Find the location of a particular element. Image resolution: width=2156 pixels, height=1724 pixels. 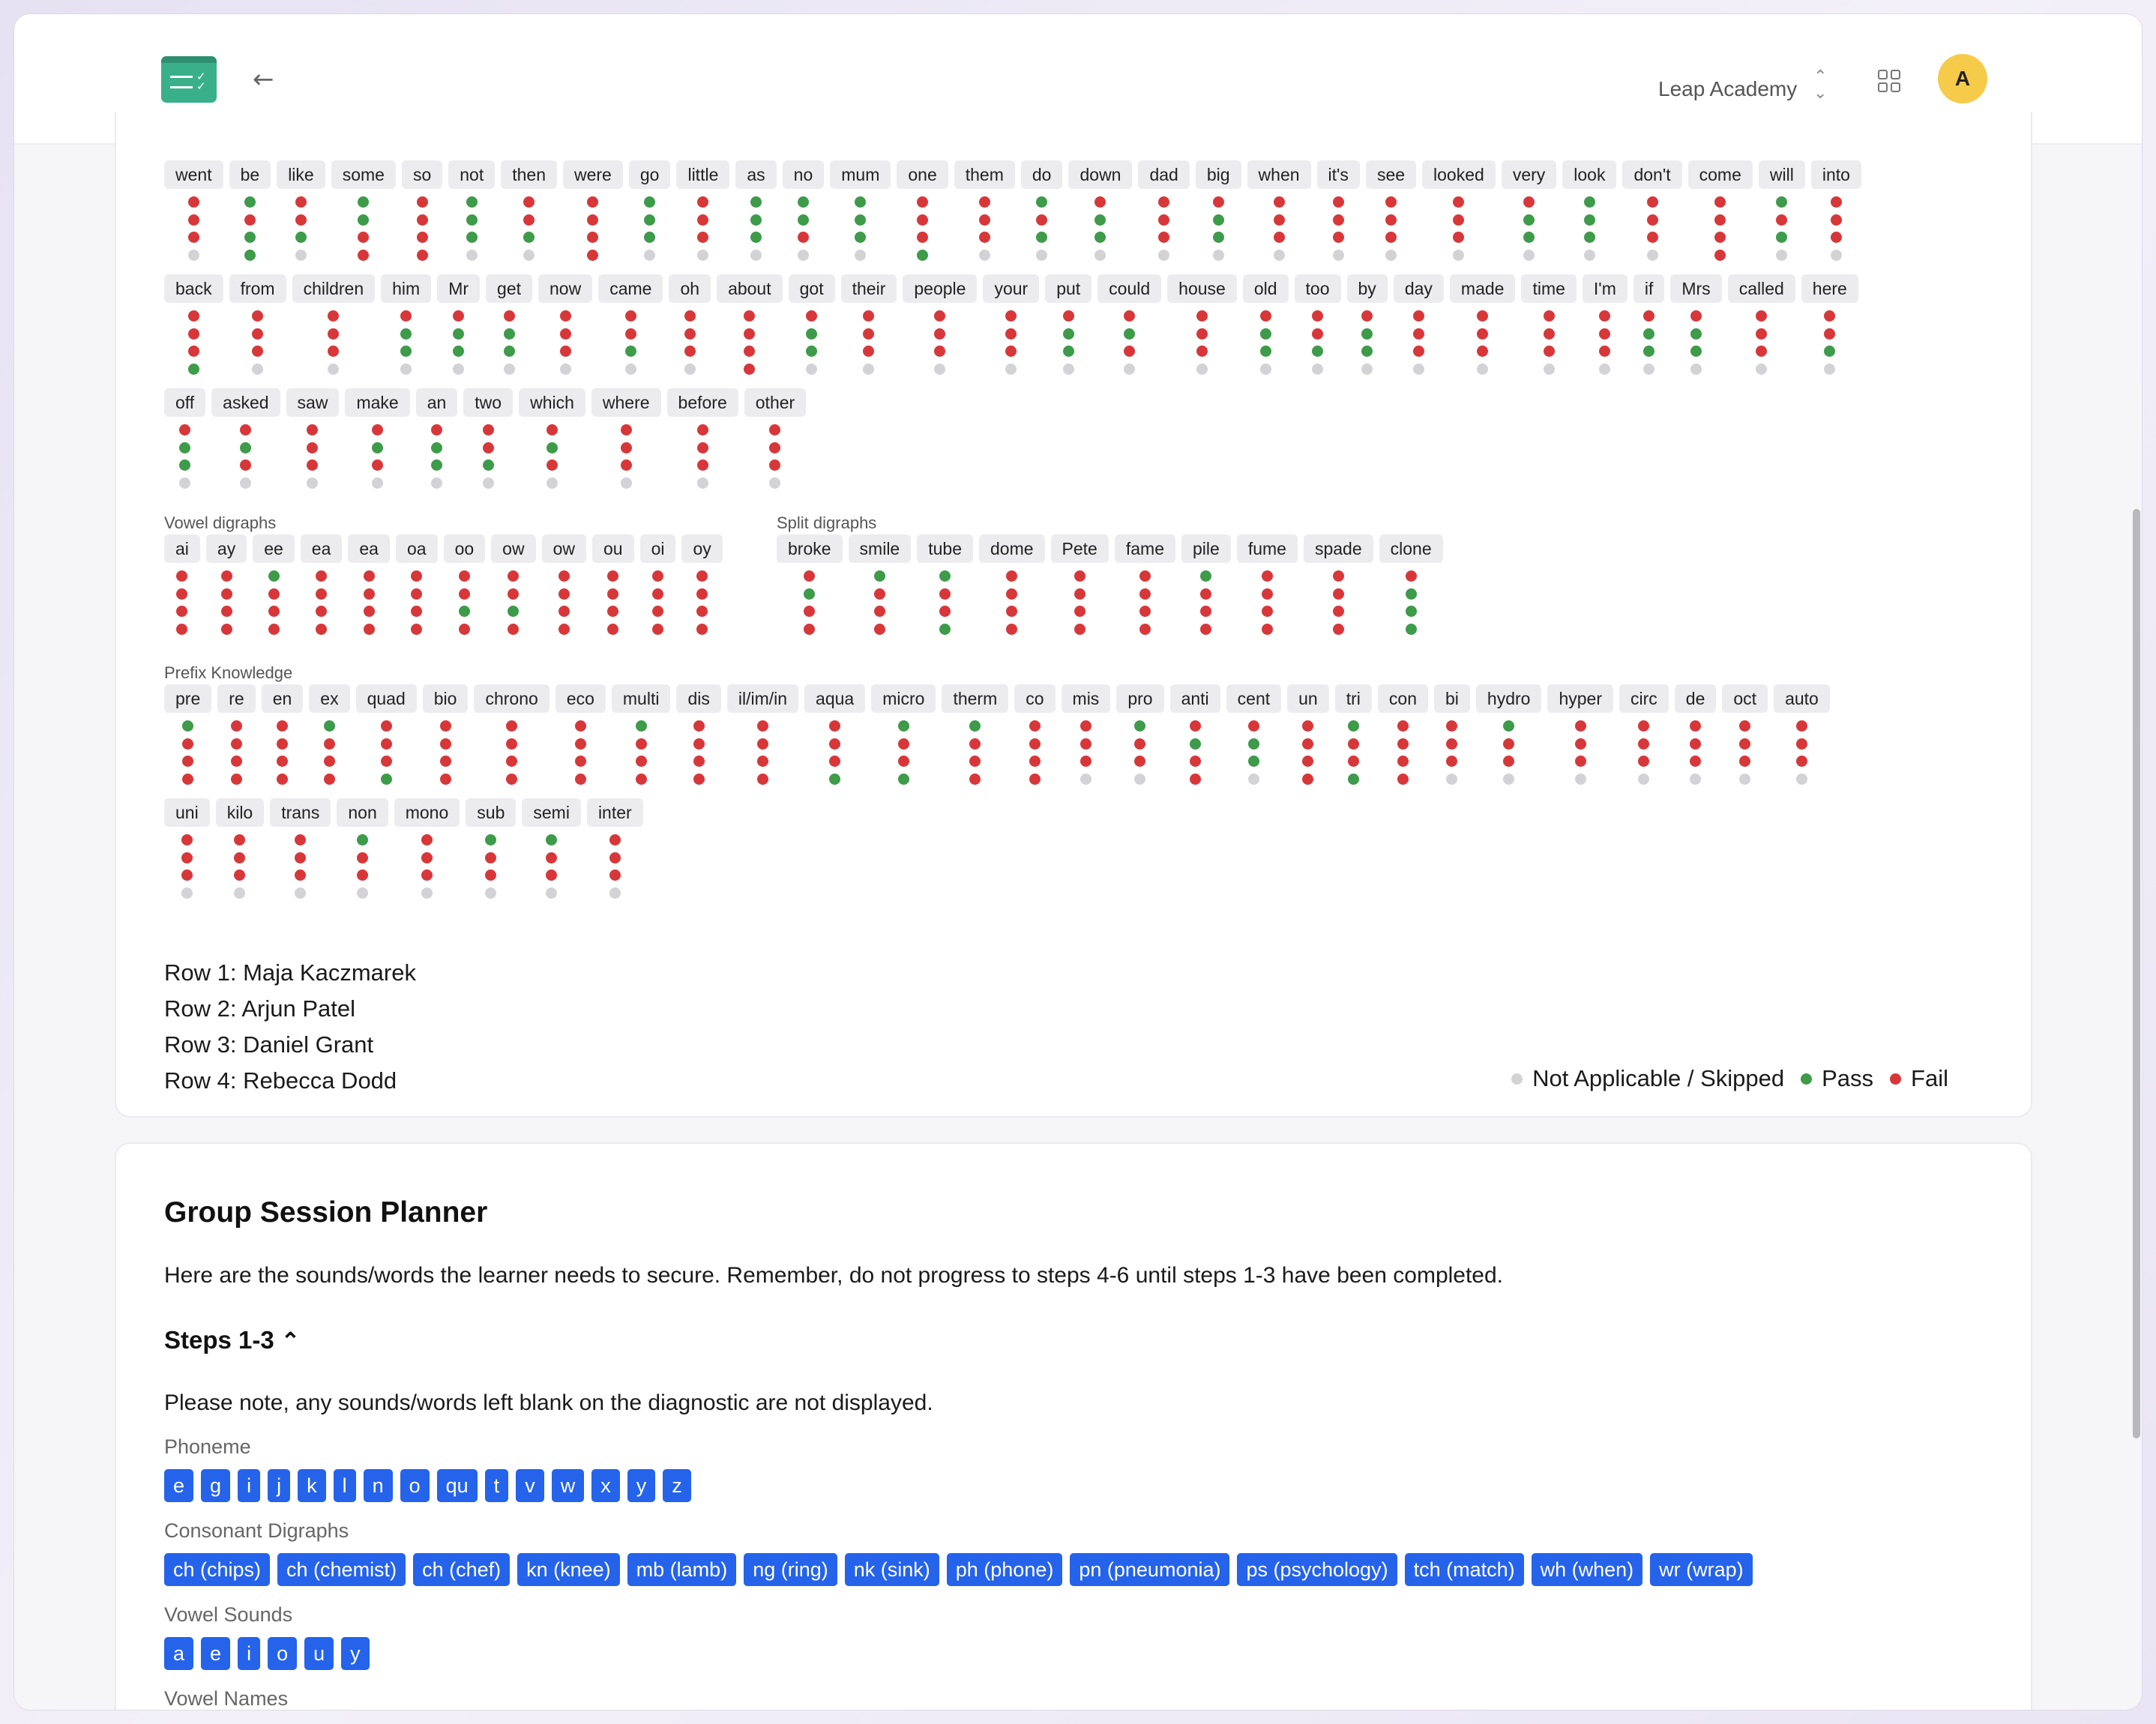

chevron-up-down-icon: ⌃ ⌄ is located at coordinates (1820, 84).